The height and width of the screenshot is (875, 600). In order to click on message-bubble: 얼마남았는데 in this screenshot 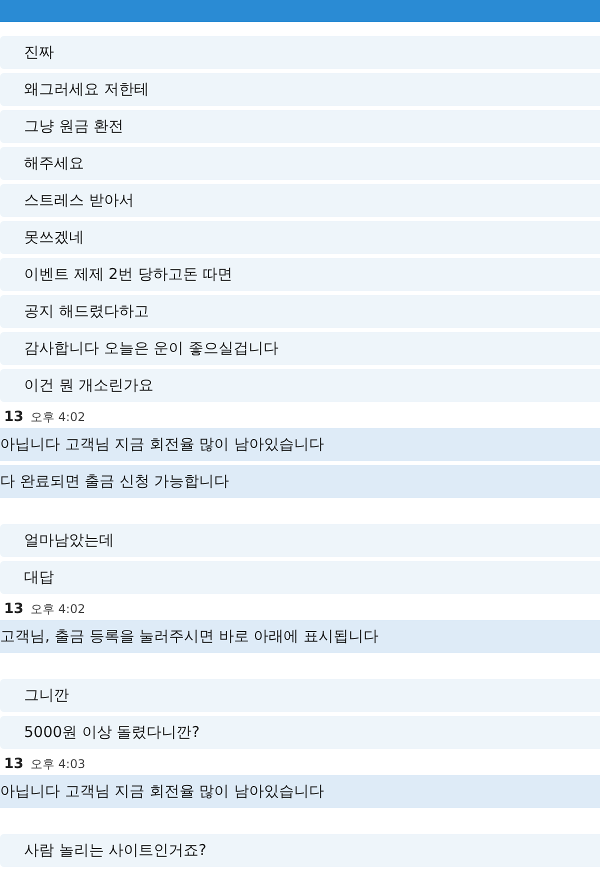, I will do `click(300, 540)`.